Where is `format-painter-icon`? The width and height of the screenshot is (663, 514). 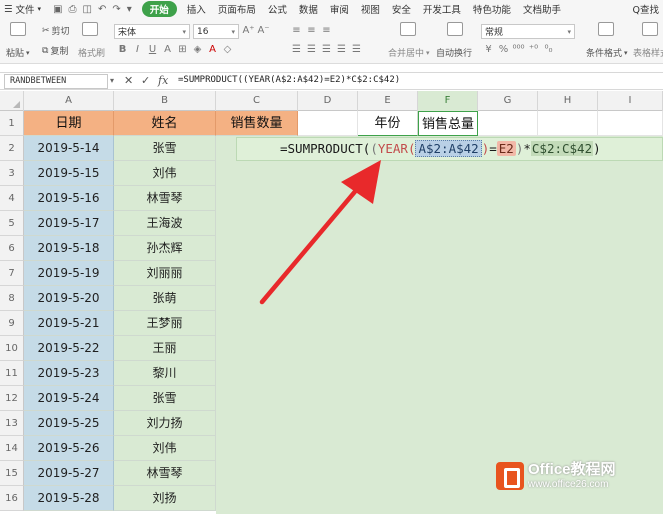
format-painter-icon is located at coordinates (90, 29).